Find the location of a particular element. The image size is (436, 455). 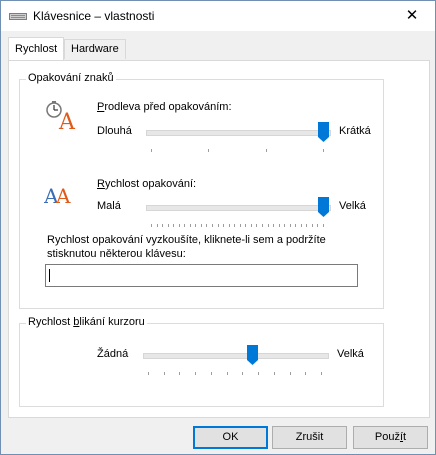

cursor-blink-legend: Rychlost blikání kurzoru is located at coordinates (86, 322).